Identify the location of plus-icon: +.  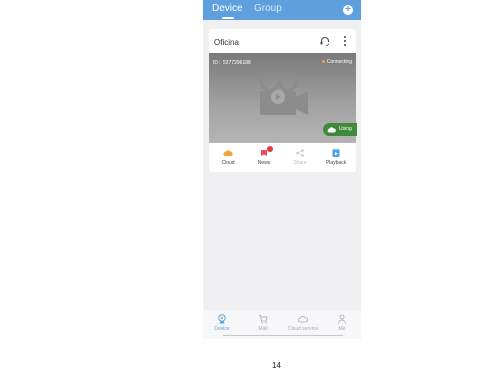
(348, 9).